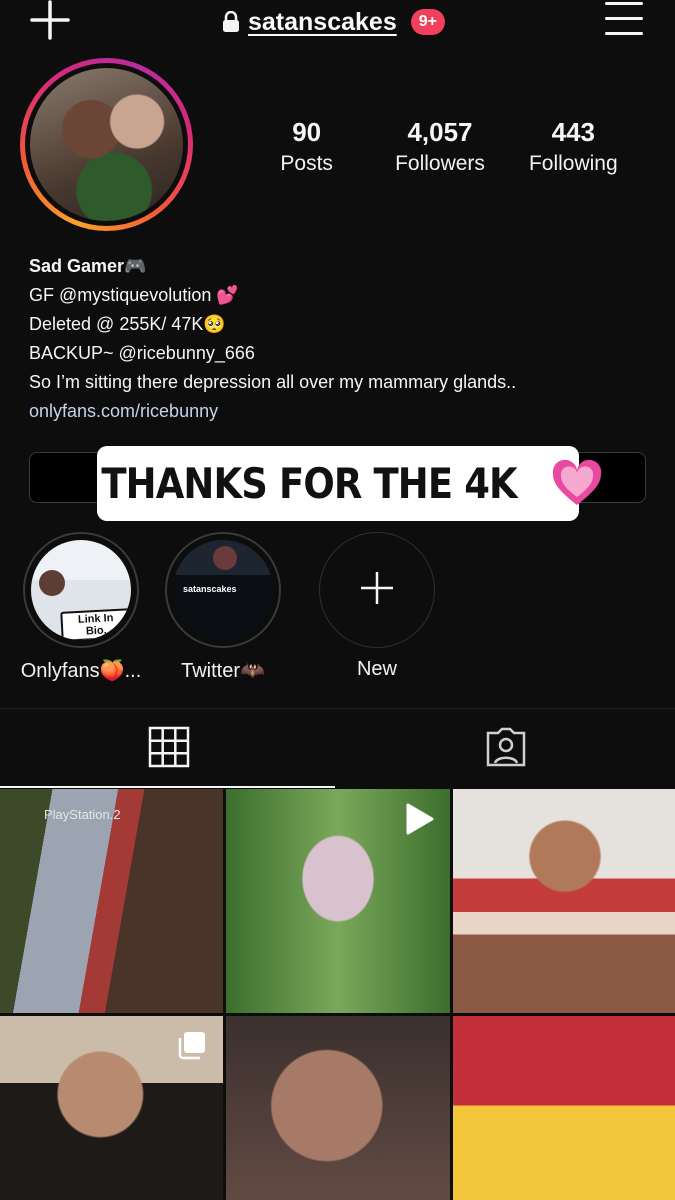 The width and height of the screenshot is (675, 1200). What do you see at coordinates (624, 19) in the screenshot?
I see `menu-icon` at bounding box center [624, 19].